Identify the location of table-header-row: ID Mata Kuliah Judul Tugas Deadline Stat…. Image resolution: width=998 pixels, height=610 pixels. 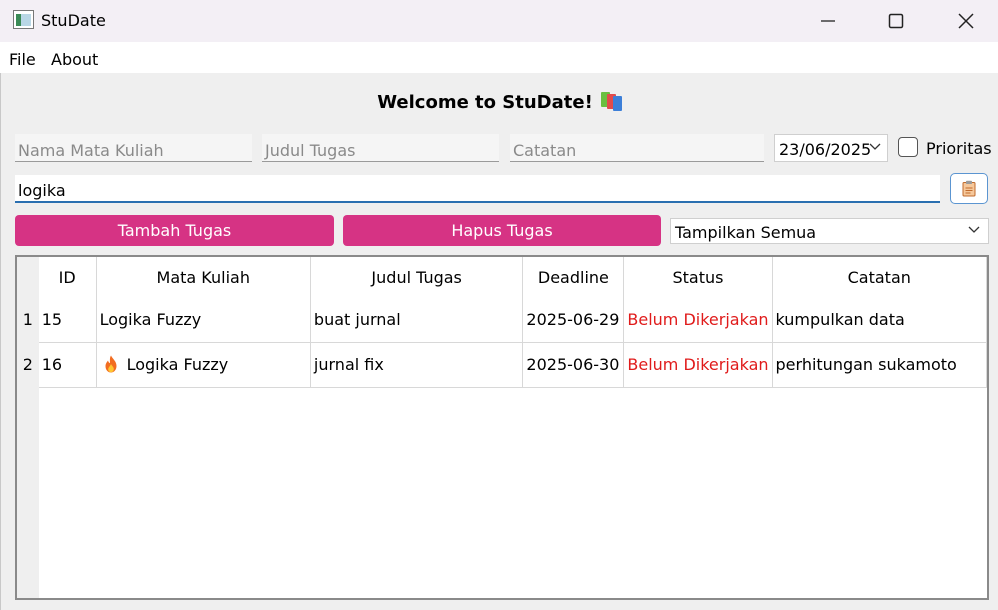
(502, 277).